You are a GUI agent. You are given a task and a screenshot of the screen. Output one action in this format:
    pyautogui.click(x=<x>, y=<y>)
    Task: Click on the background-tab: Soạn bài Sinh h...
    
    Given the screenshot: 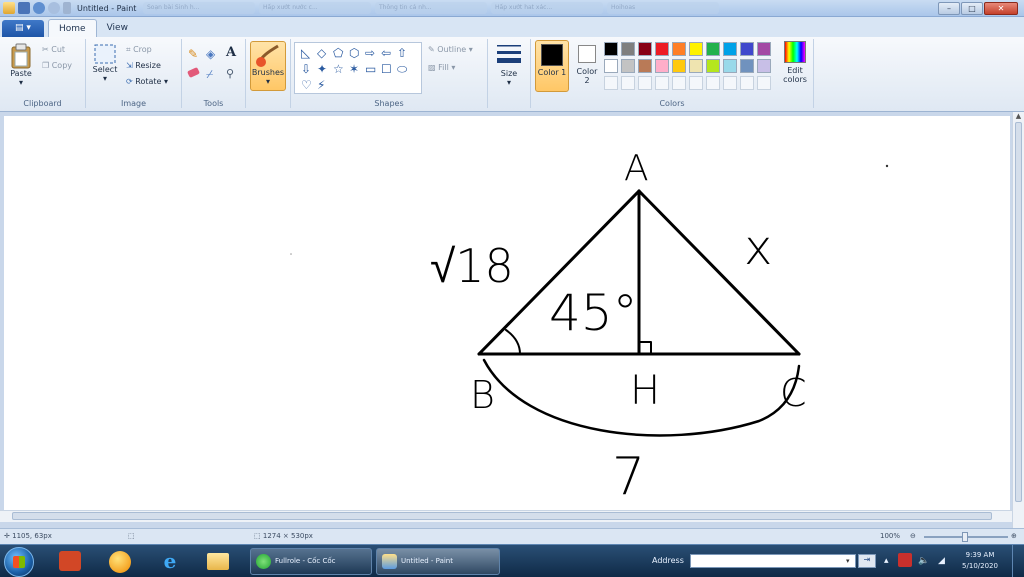 What is the action you would take?
    pyautogui.click(x=199, y=8)
    